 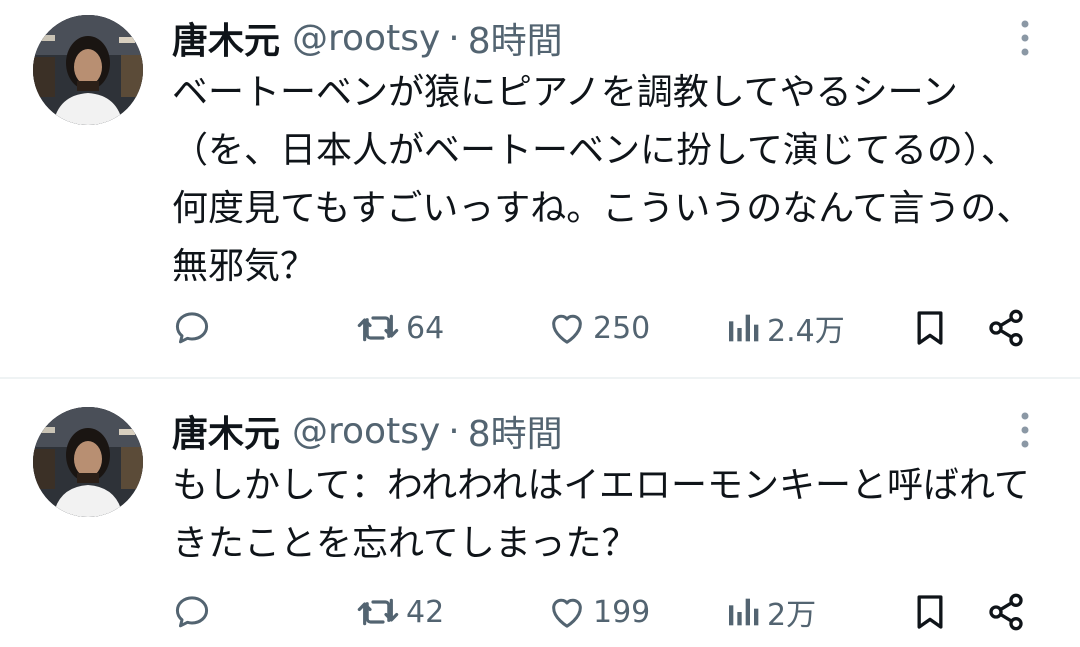 I want to click on view-count: 2万, so click(x=792, y=615).